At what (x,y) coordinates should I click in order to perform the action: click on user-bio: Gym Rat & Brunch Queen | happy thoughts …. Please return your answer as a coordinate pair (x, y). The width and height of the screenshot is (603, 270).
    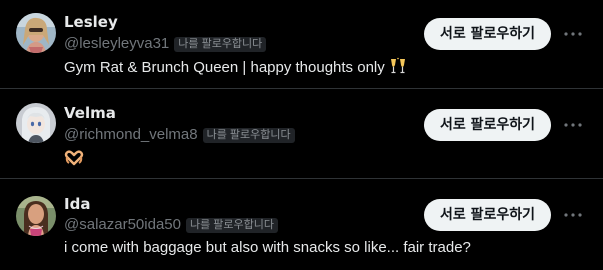
    Looking at the image, I should click on (235, 69).